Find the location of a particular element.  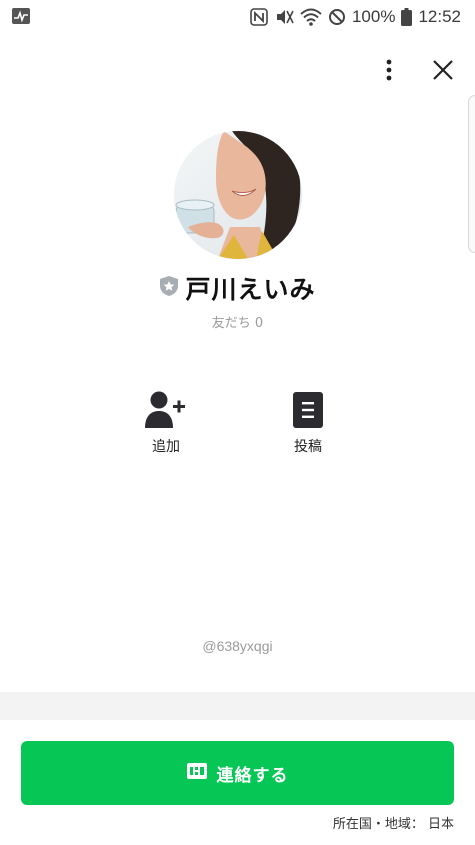

blocked-icon is located at coordinates (337, 17).